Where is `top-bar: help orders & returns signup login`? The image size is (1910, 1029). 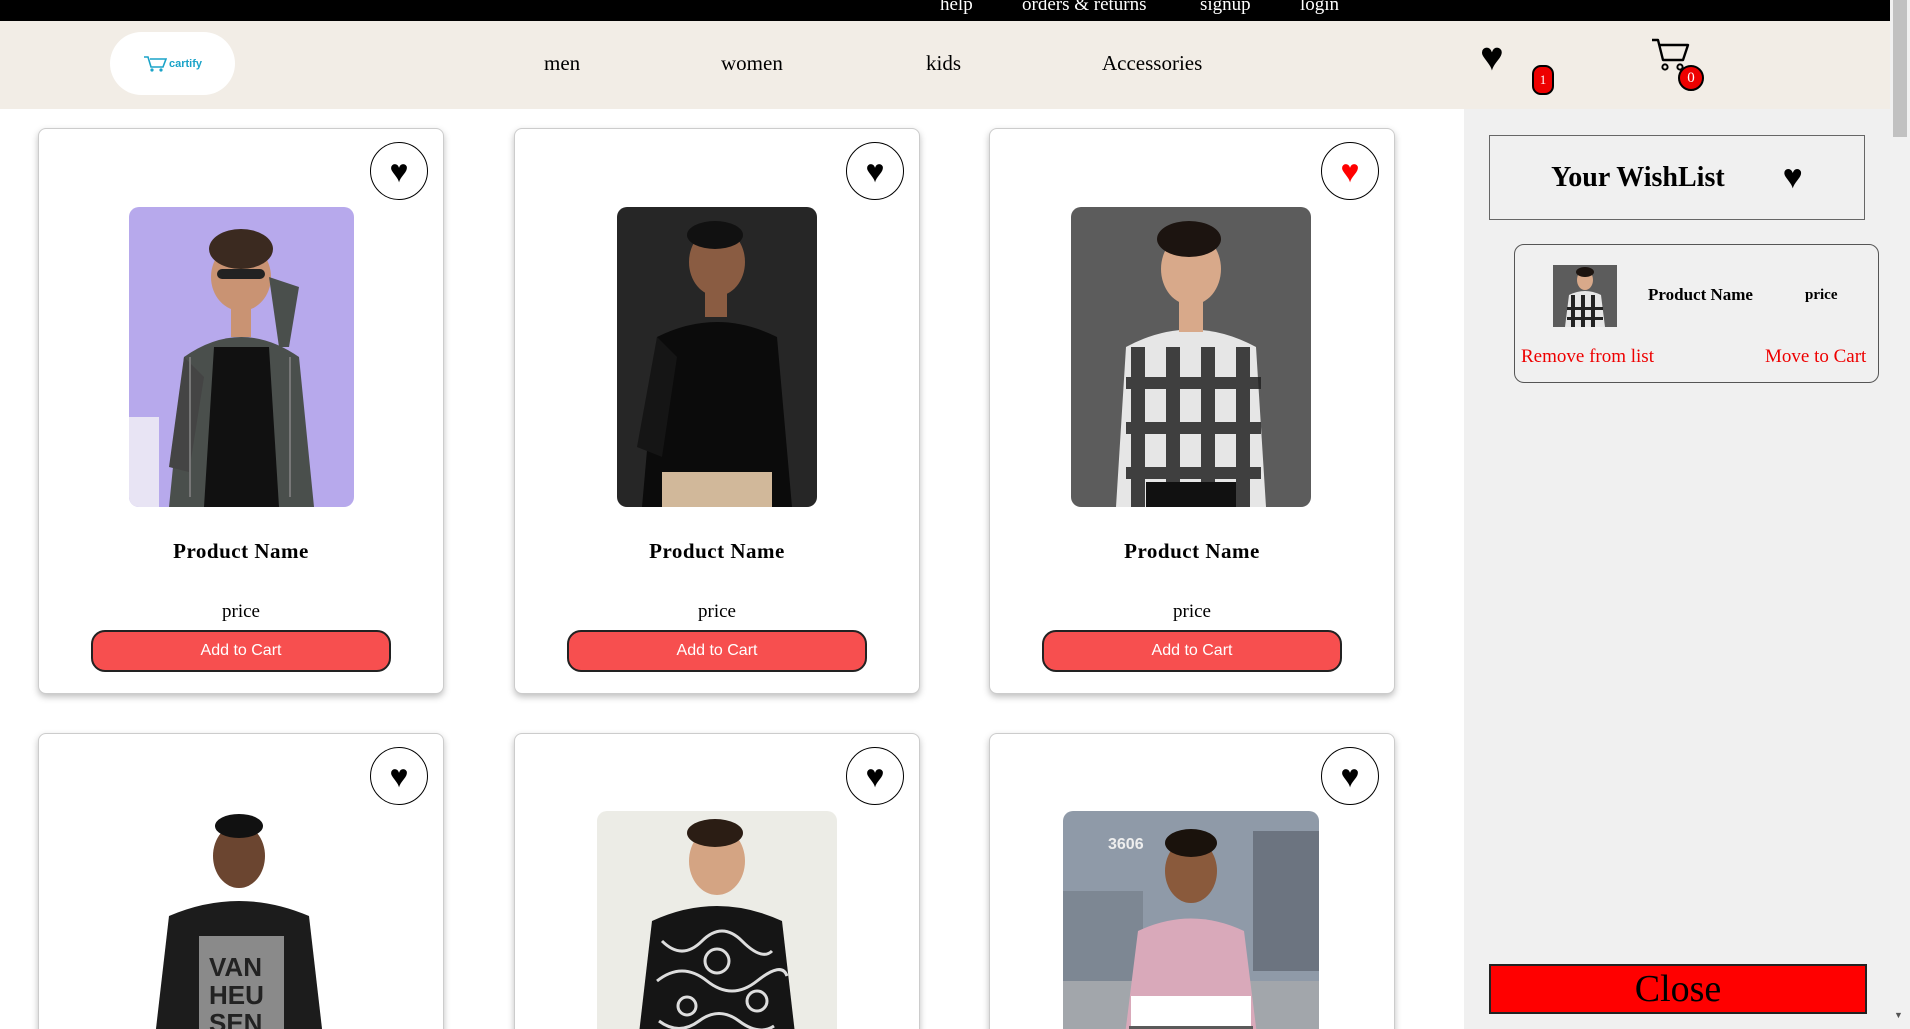
top-bar: help orders & returns signup login is located at coordinates (945, 10).